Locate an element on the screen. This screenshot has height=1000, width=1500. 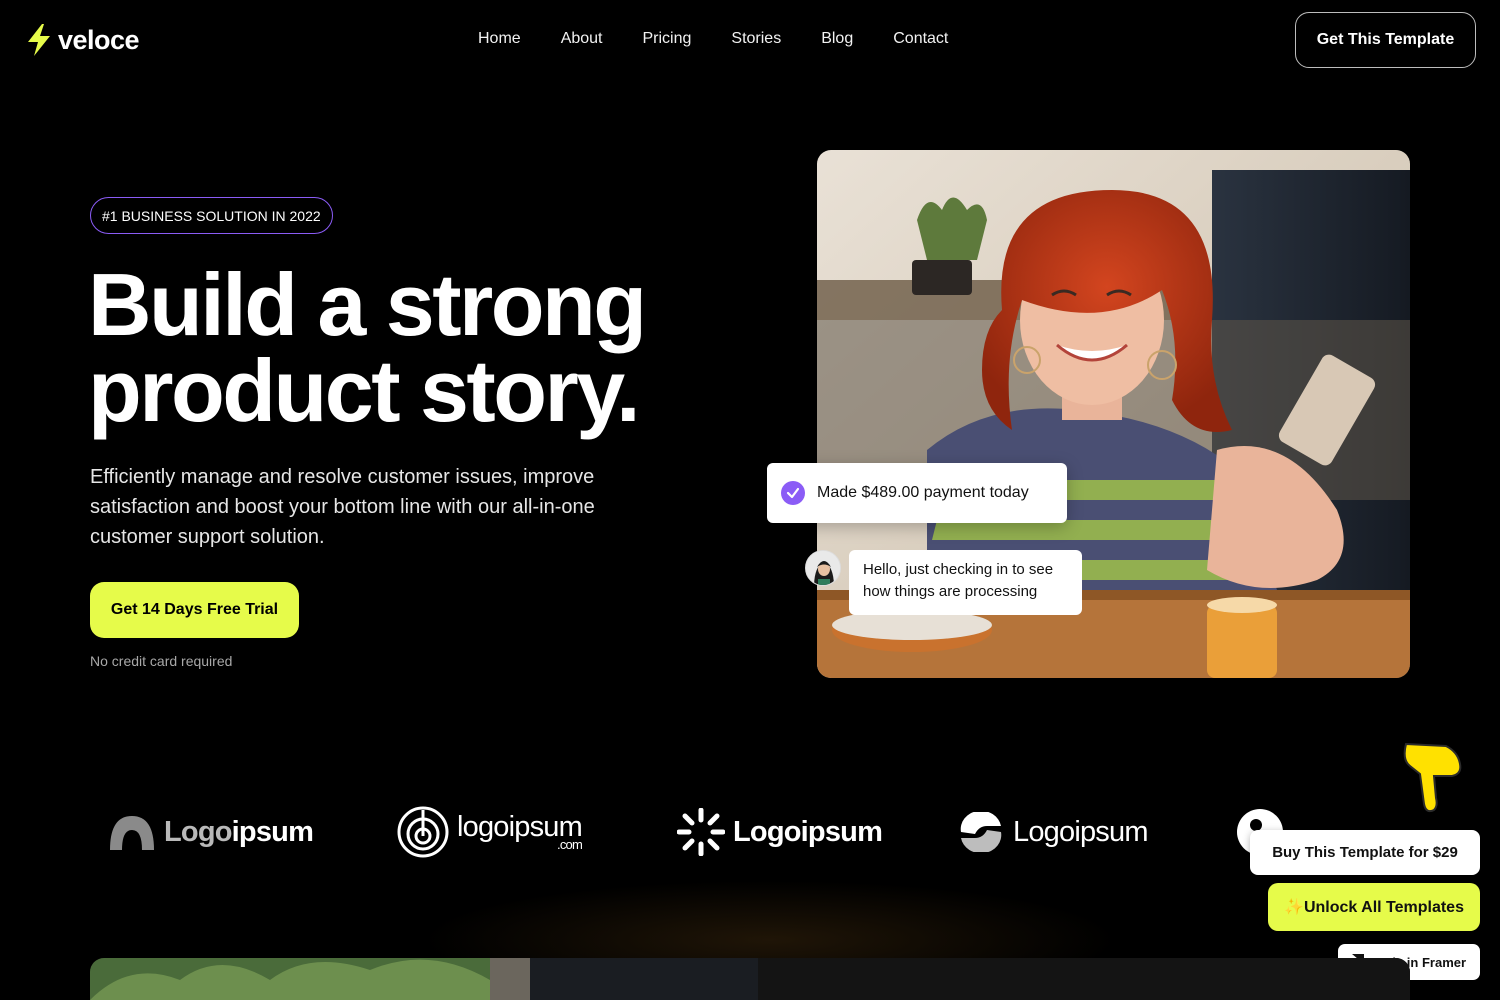
unlock-templates-button: ✨Unlock All Templates is located at coordinates (1374, 907).